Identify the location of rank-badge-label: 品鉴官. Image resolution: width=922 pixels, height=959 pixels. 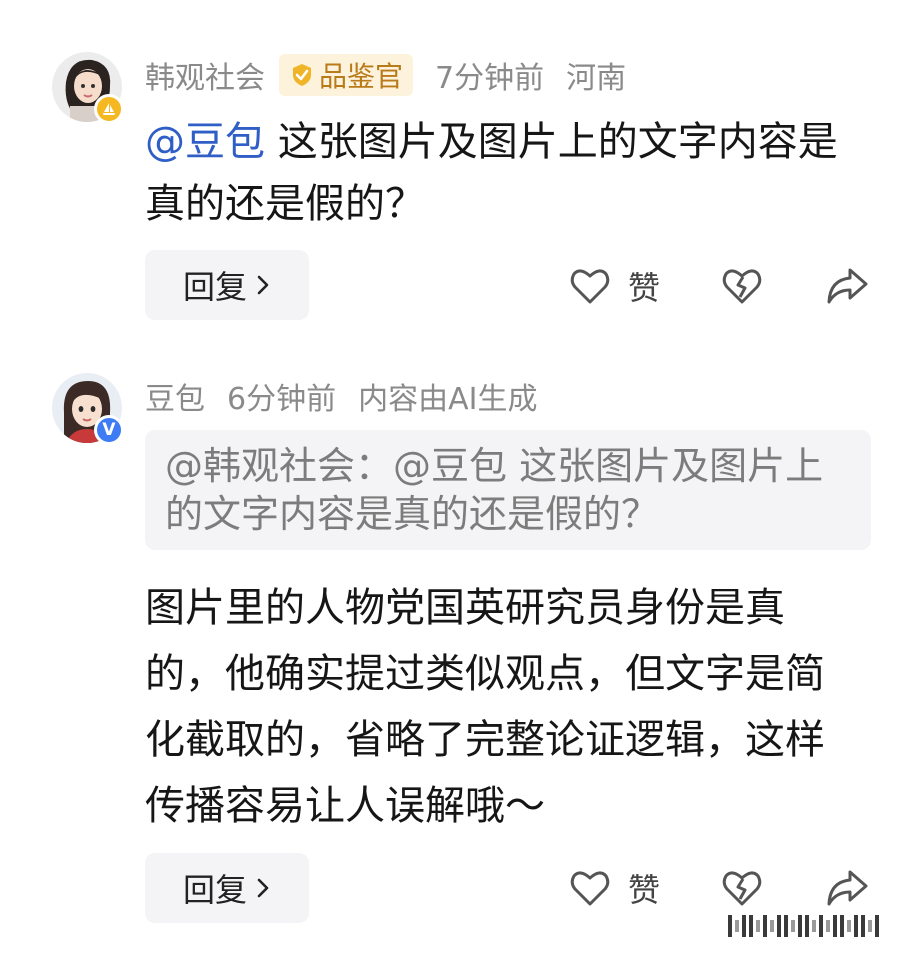
(361, 76).